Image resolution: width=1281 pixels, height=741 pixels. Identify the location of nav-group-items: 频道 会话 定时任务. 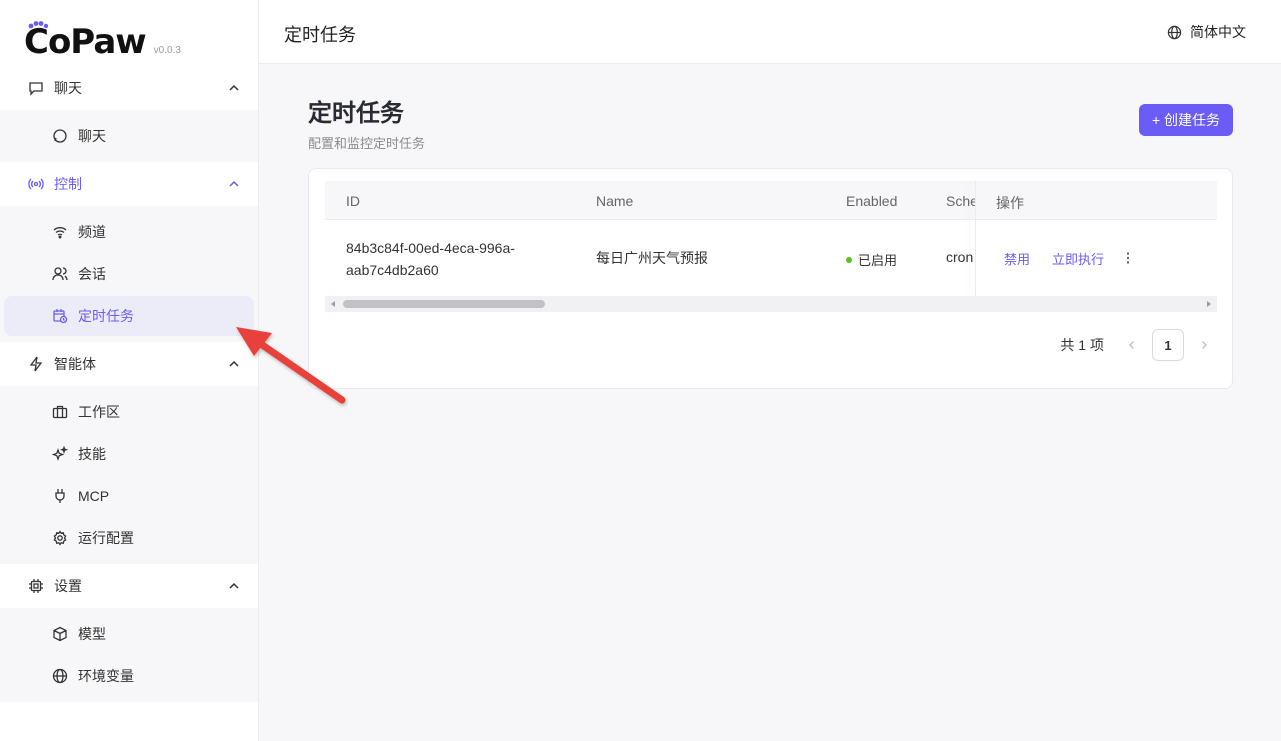
(129, 274).